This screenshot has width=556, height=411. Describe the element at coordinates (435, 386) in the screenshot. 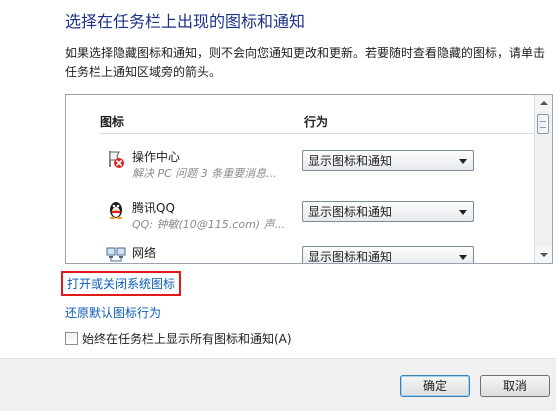

I see `ok-button: 确定` at that location.